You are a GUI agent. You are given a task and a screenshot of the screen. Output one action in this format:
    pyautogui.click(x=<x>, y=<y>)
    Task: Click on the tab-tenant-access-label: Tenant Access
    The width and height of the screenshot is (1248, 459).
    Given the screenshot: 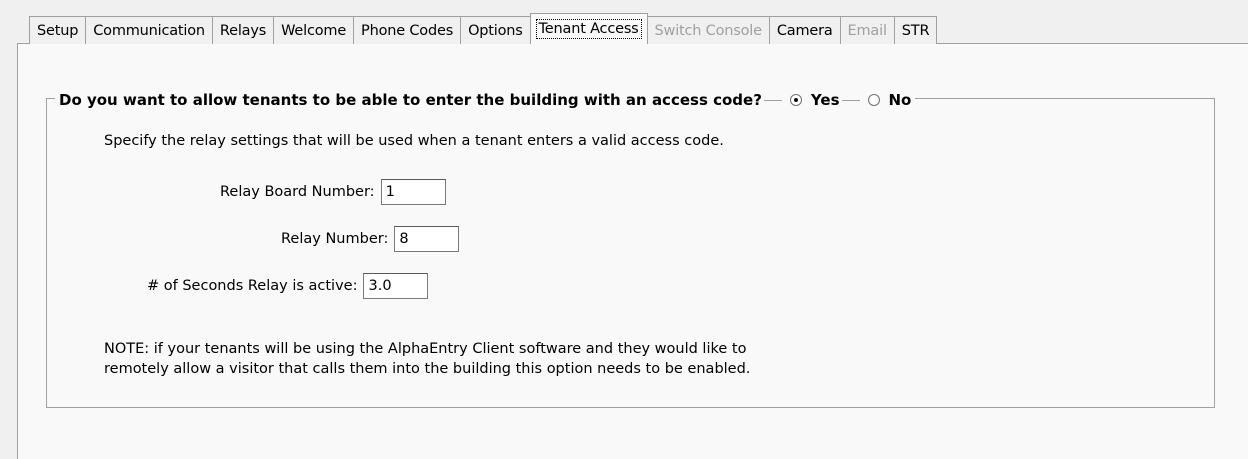 What is the action you would take?
    pyautogui.click(x=588, y=29)
    